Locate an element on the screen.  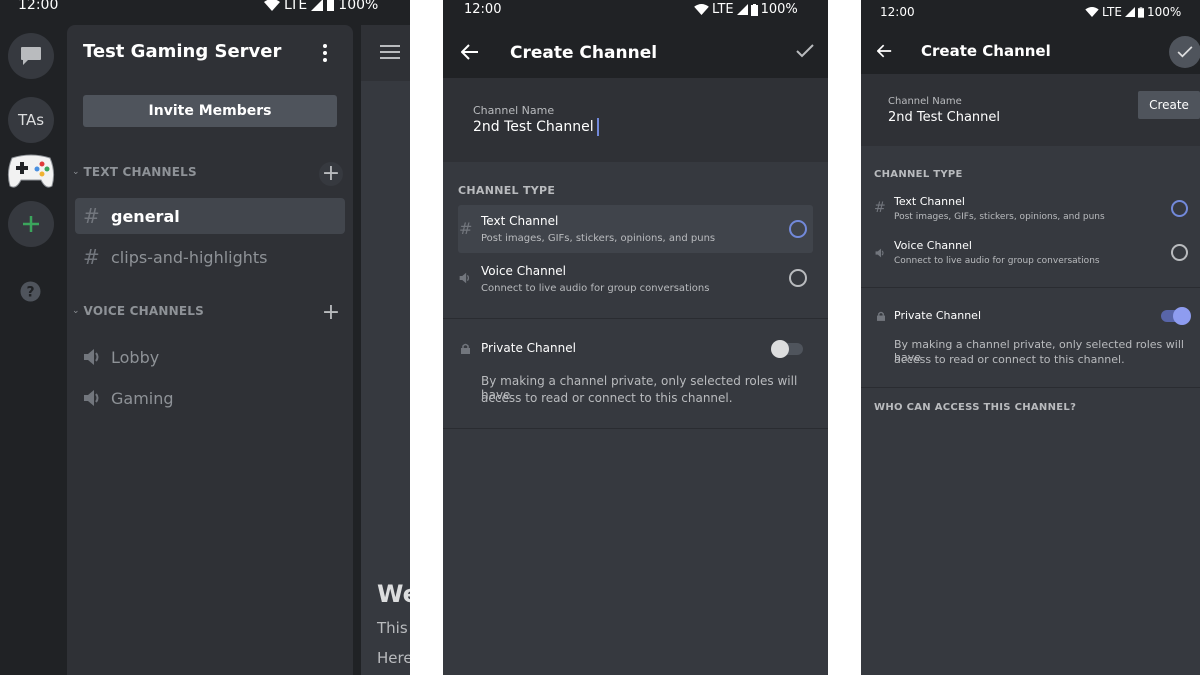
channel-item-gaming: Gaming is located at coordinates (210, 398).